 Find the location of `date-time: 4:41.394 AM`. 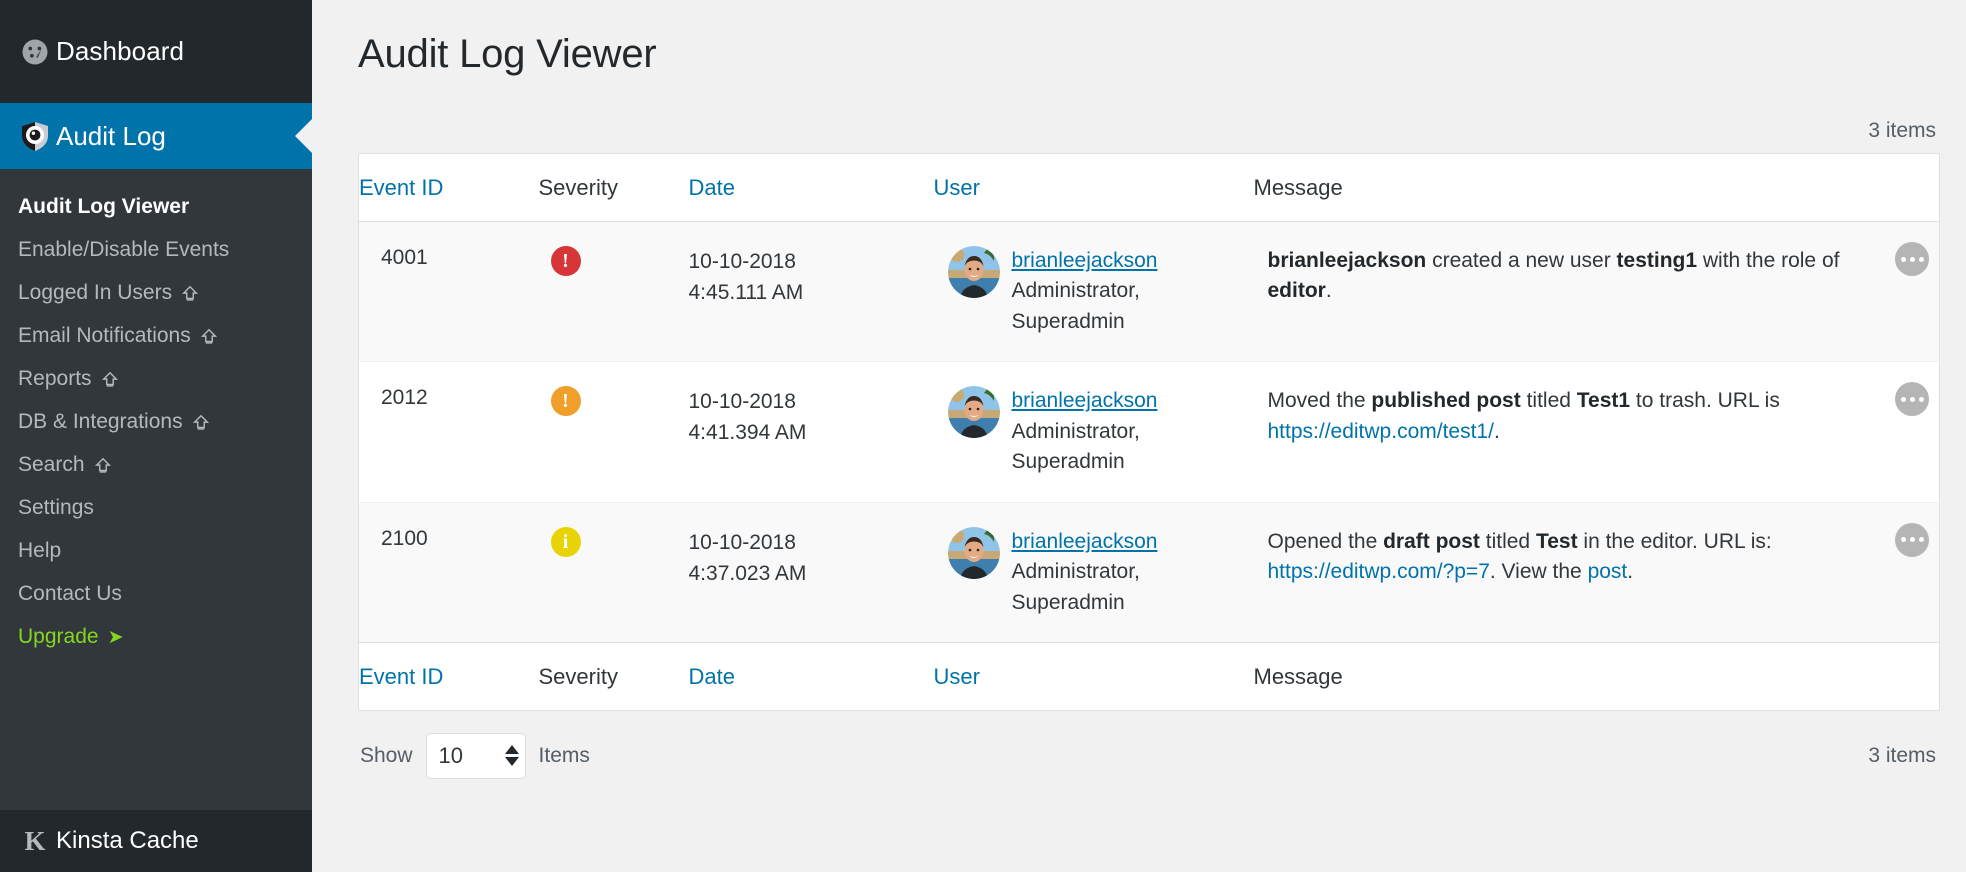

date-time: 4:41.394 AM is located at coordinates (747, 433).